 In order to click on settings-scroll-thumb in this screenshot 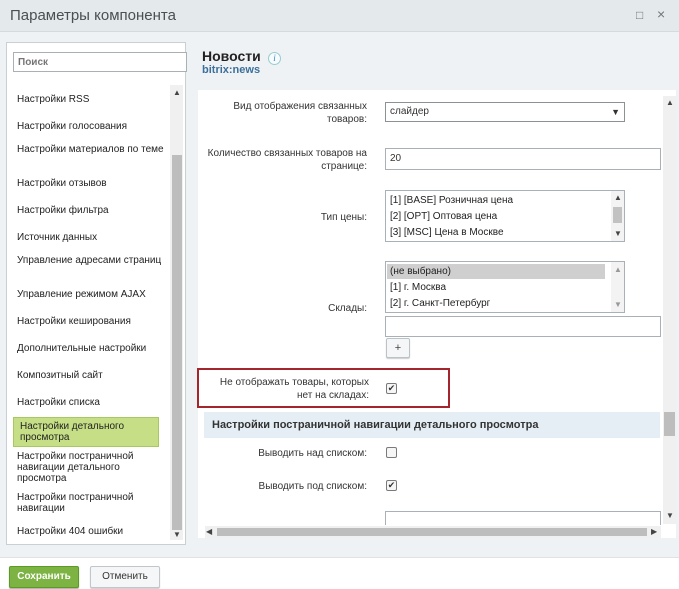, I will do `click(669, 424)`.